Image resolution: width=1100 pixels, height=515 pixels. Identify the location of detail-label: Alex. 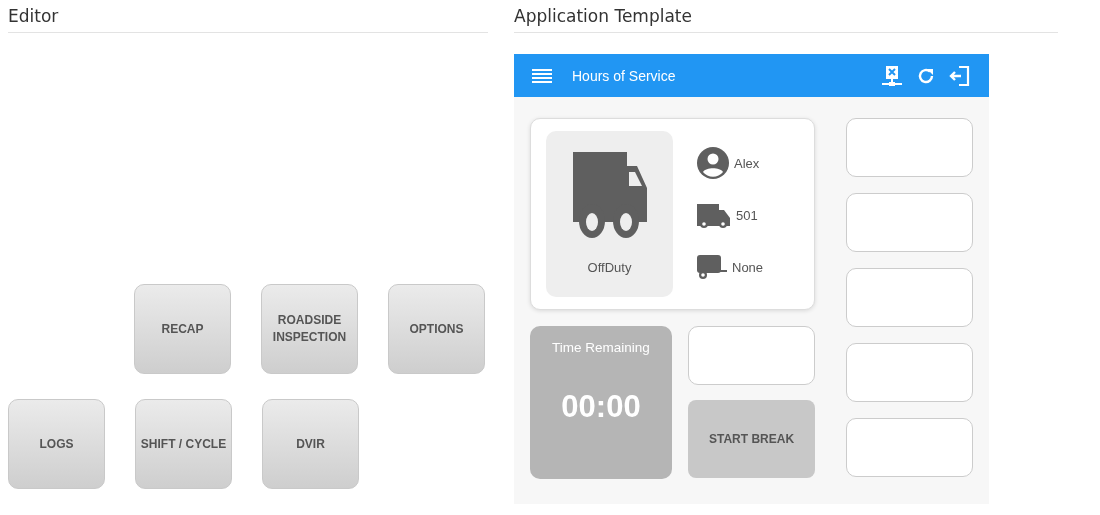
(747, 163).